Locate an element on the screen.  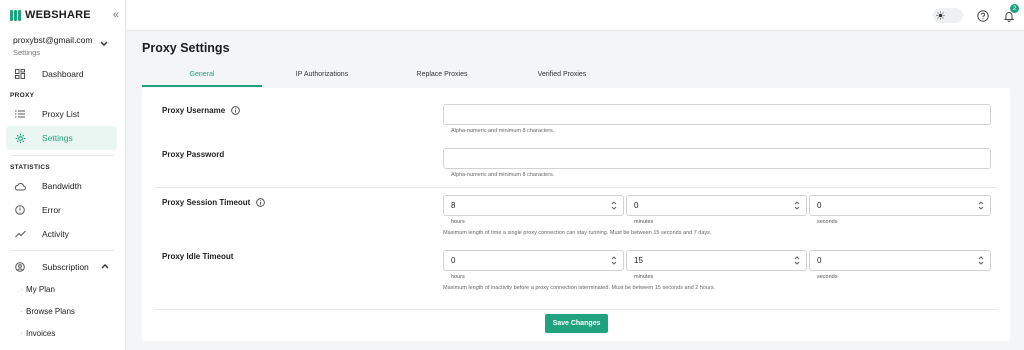
logo: WEBSHARE is located at coordinates (50, 15).